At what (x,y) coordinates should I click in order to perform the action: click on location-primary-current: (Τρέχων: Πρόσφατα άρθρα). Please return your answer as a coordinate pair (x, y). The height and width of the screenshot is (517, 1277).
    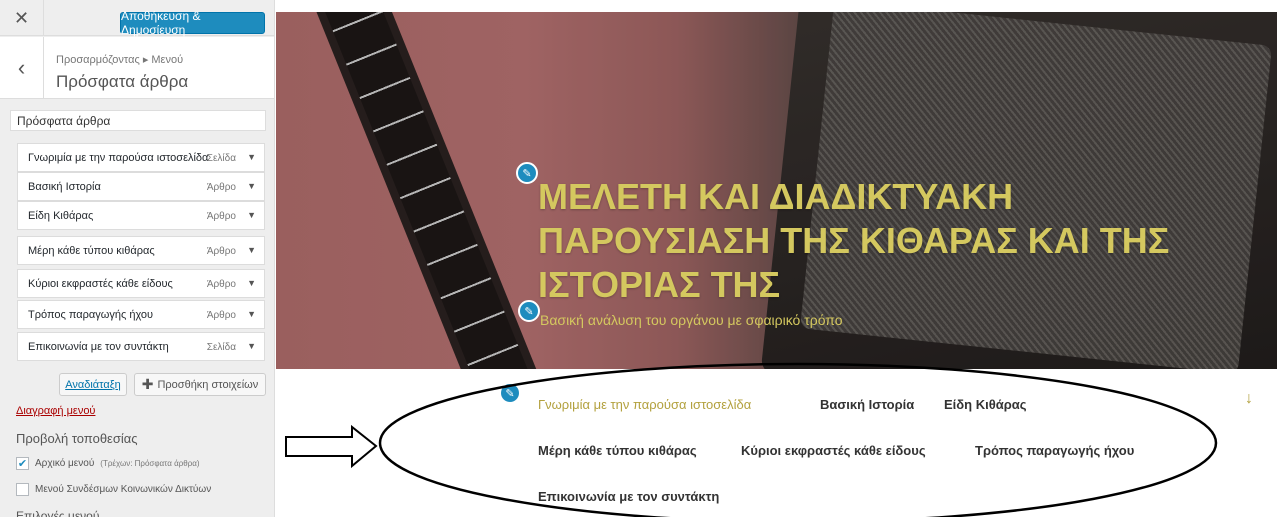
    Looking at the image, I should click on (150, 463).